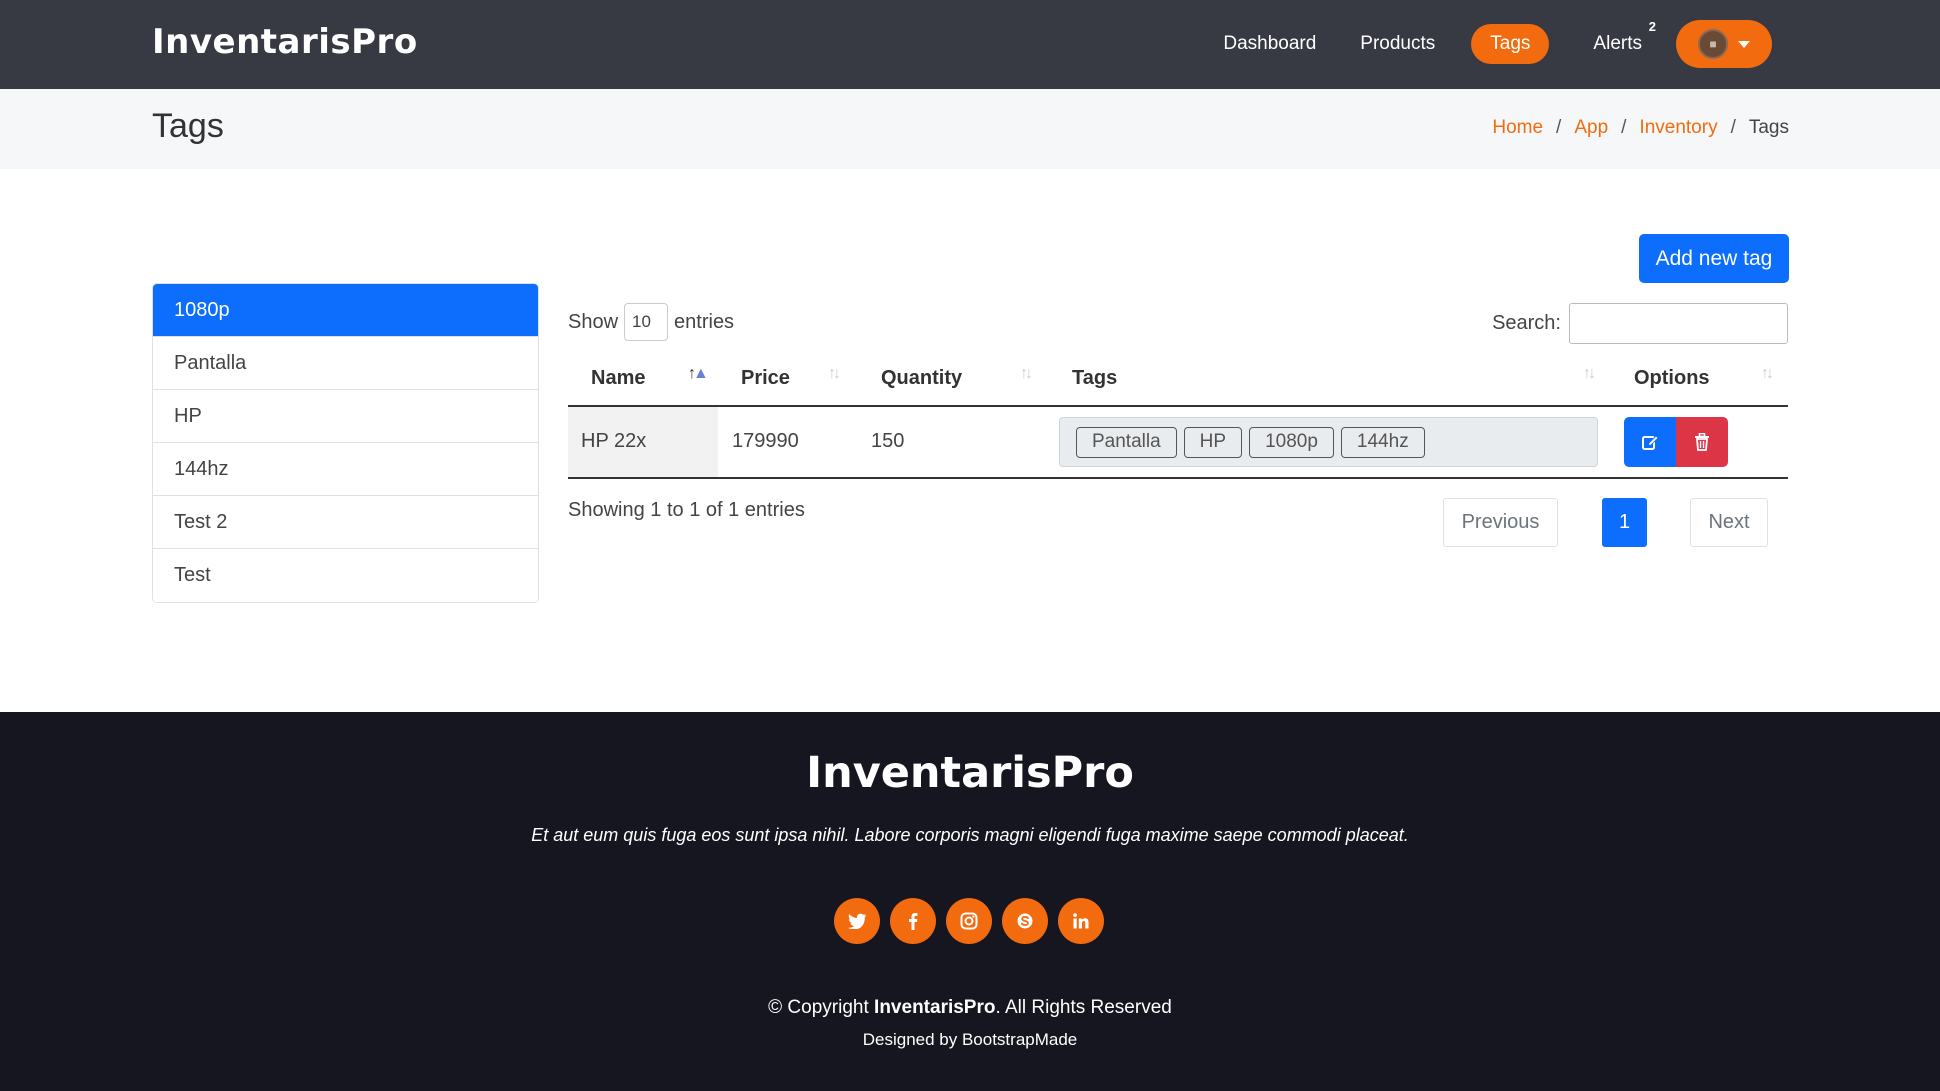  What do you see at coordinates (1714, 258) in the screenshot?
I see `add-new-tag-button: Add new tag` at bounding box center [1714, 258].